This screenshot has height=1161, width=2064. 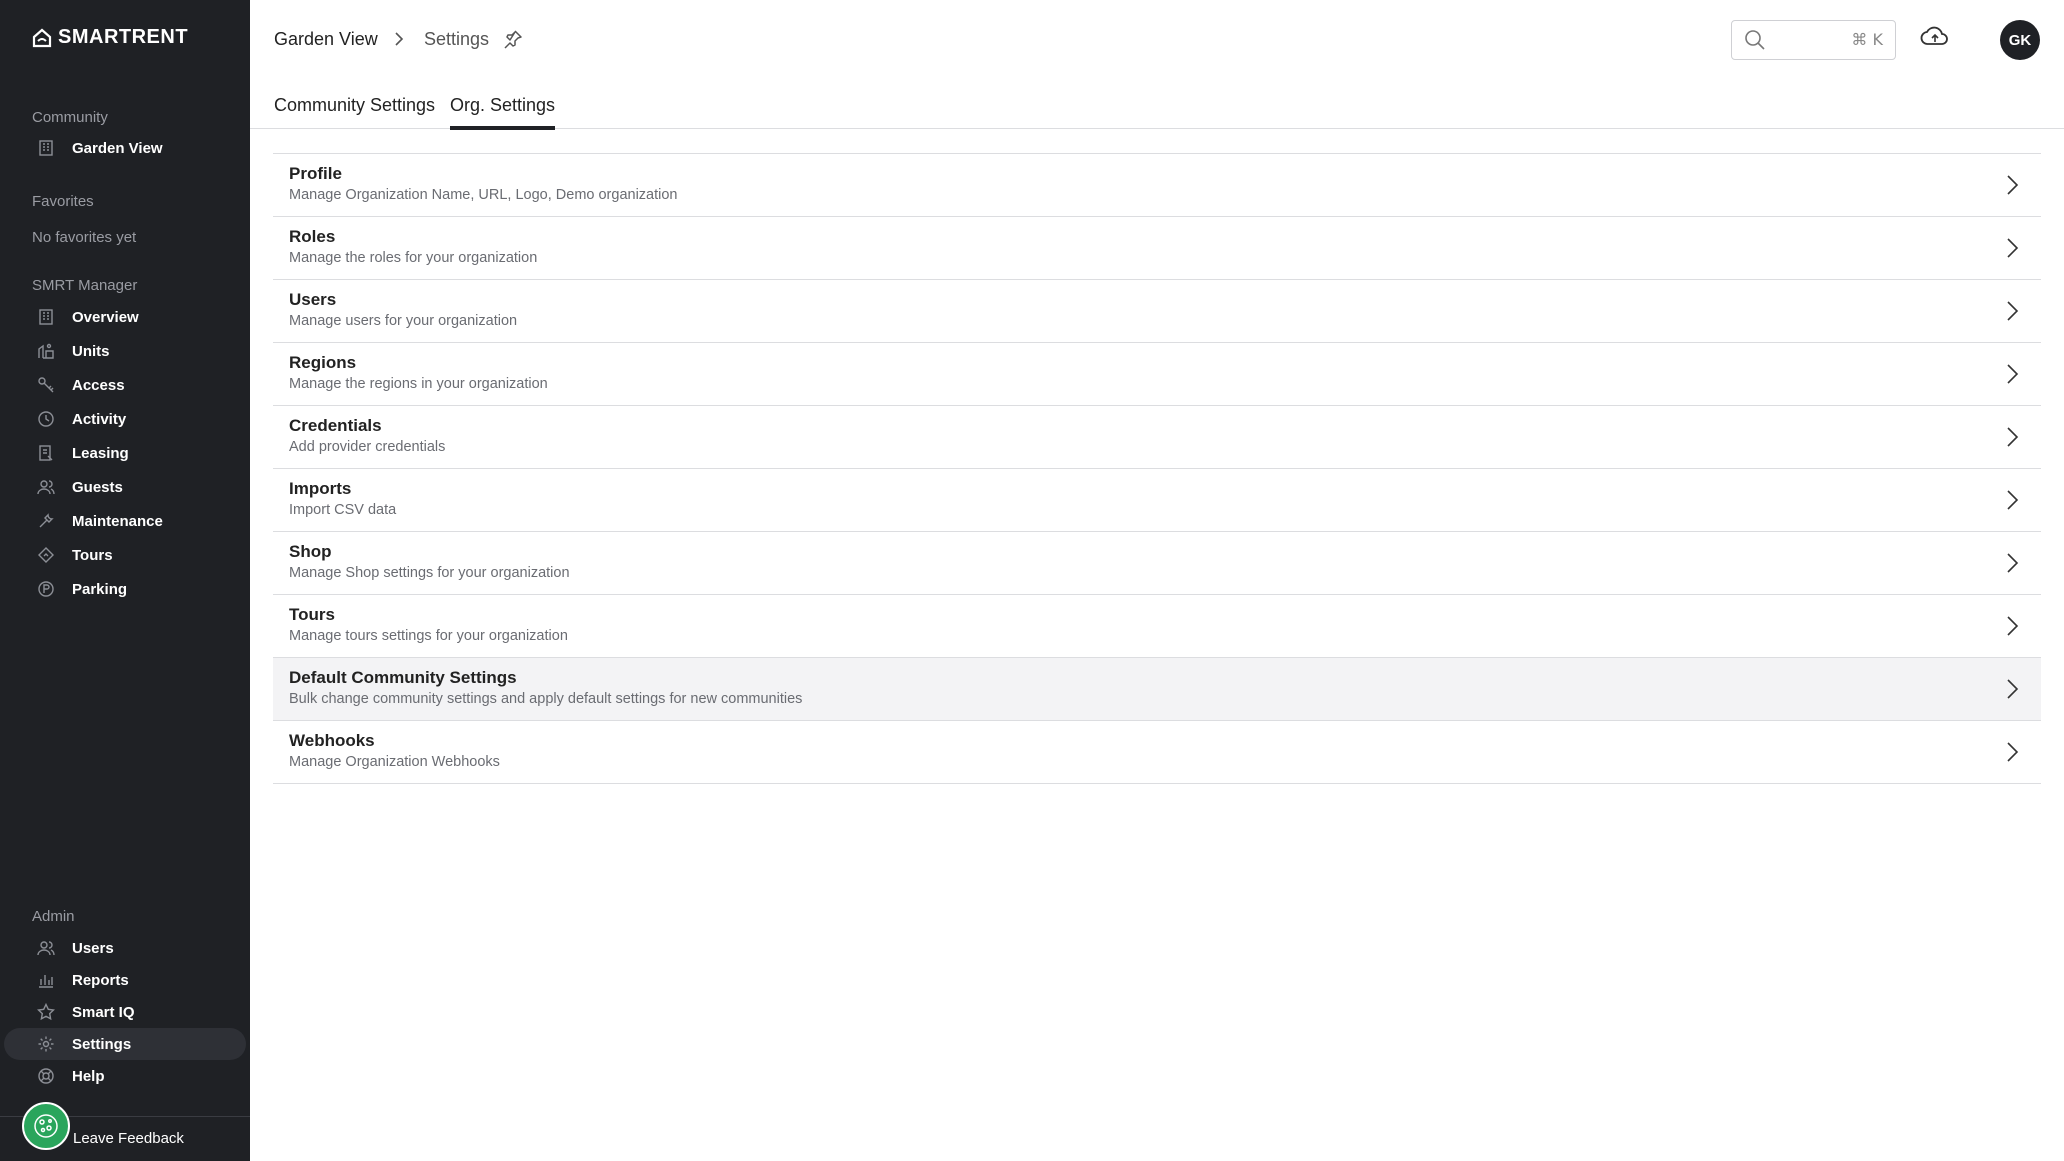 I want to click on sidebar-item-label: Users, so click(x=93, y=948).